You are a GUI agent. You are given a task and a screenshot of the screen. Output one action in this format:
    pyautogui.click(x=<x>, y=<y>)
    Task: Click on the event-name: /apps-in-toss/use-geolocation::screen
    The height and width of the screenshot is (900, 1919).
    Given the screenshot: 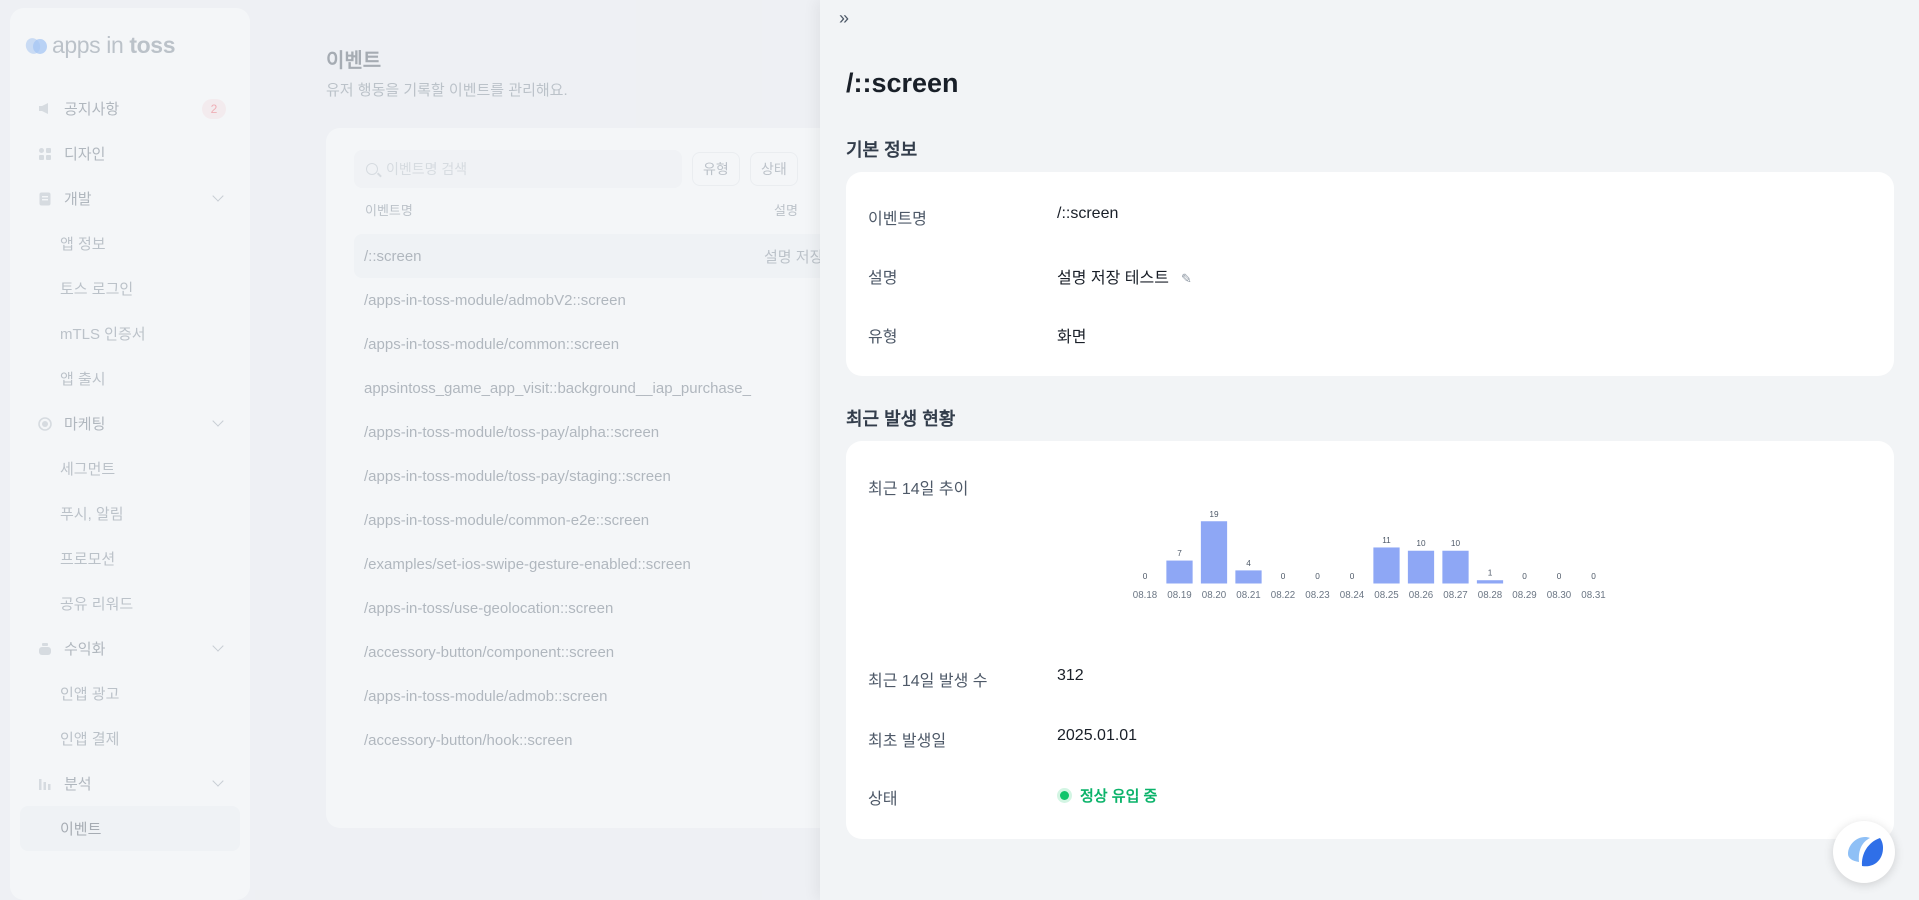 What is the action you would take?
    pyautogui.click(x=489, y=608)
    